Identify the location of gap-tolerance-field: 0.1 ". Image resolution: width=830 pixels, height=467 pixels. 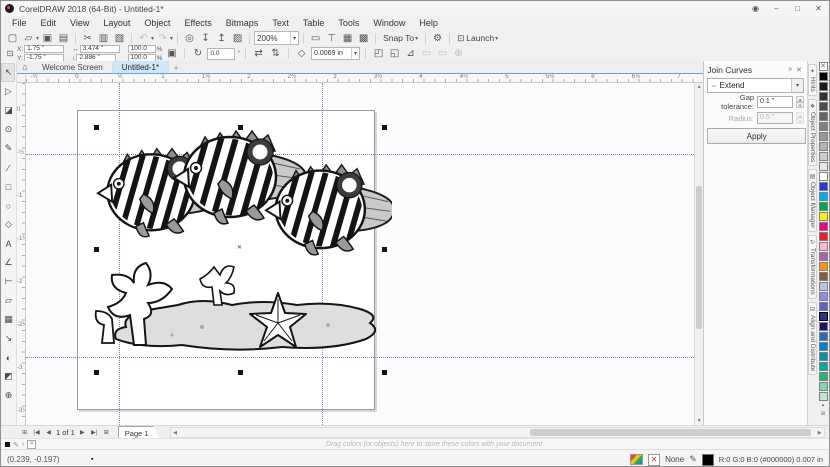
(775, 102).